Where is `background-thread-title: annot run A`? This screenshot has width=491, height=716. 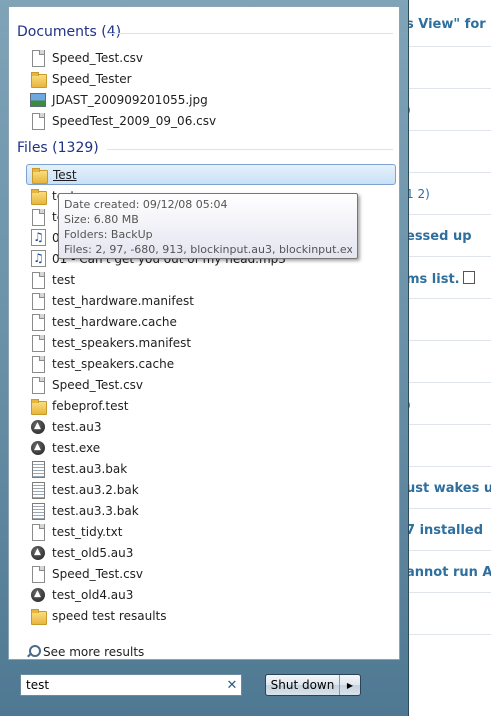
background-thread-title: annot run A is located at coordinates (448, 572).